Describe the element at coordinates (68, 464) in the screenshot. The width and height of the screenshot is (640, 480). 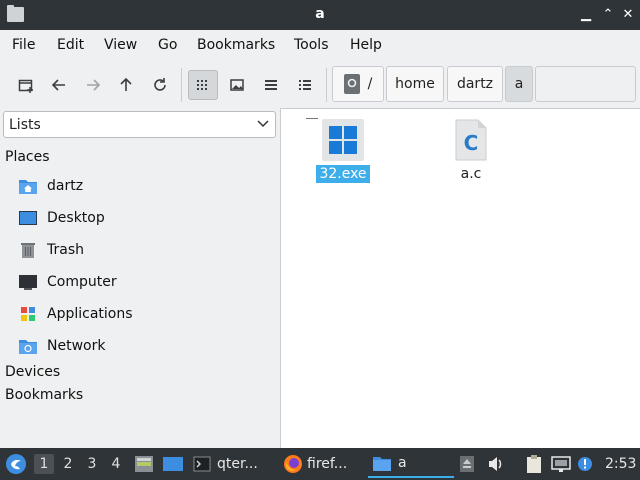
I see `workspace-2: 2` at that location.